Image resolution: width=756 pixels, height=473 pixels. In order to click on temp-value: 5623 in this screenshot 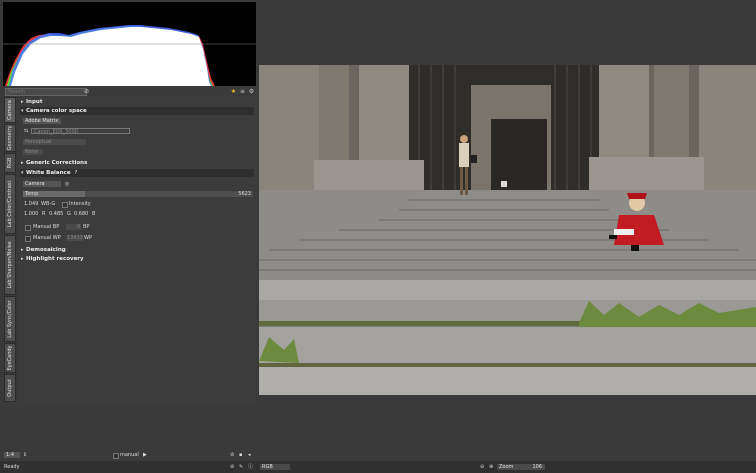, I will do `click(244, 194)`.